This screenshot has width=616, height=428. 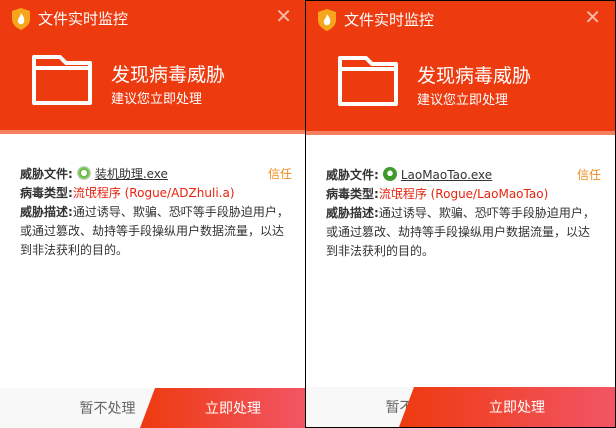 What do you see at coordinates (83, 173) in the screenshot?
I see `gear-icon` at bounding box center [83, 173].